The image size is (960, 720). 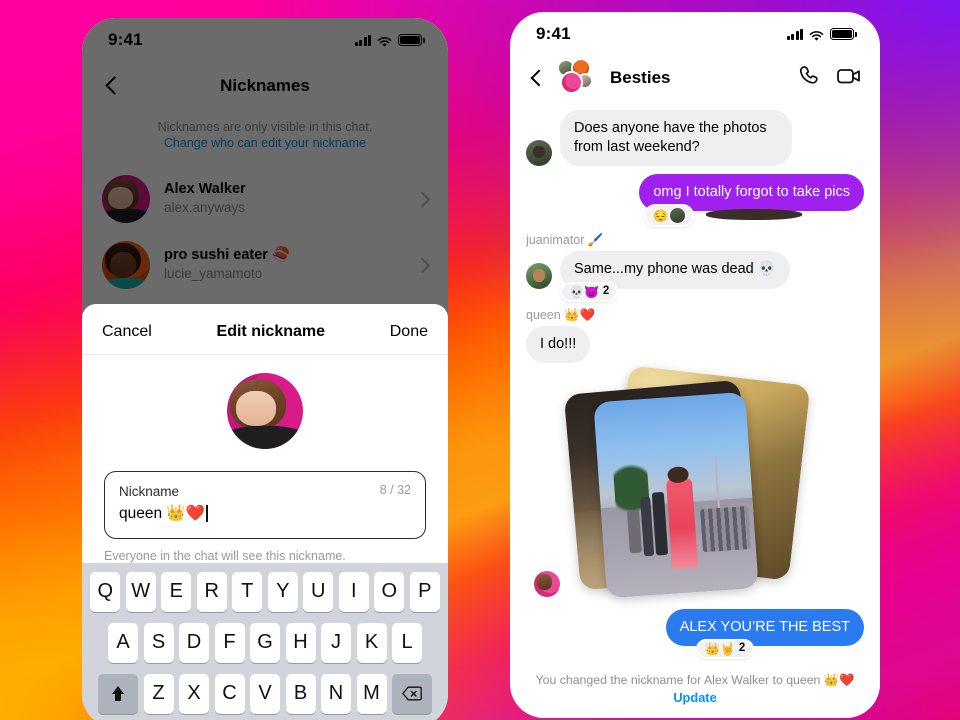 I want to click on message-row-m4: I do!!!, so click(x=695, y=344).